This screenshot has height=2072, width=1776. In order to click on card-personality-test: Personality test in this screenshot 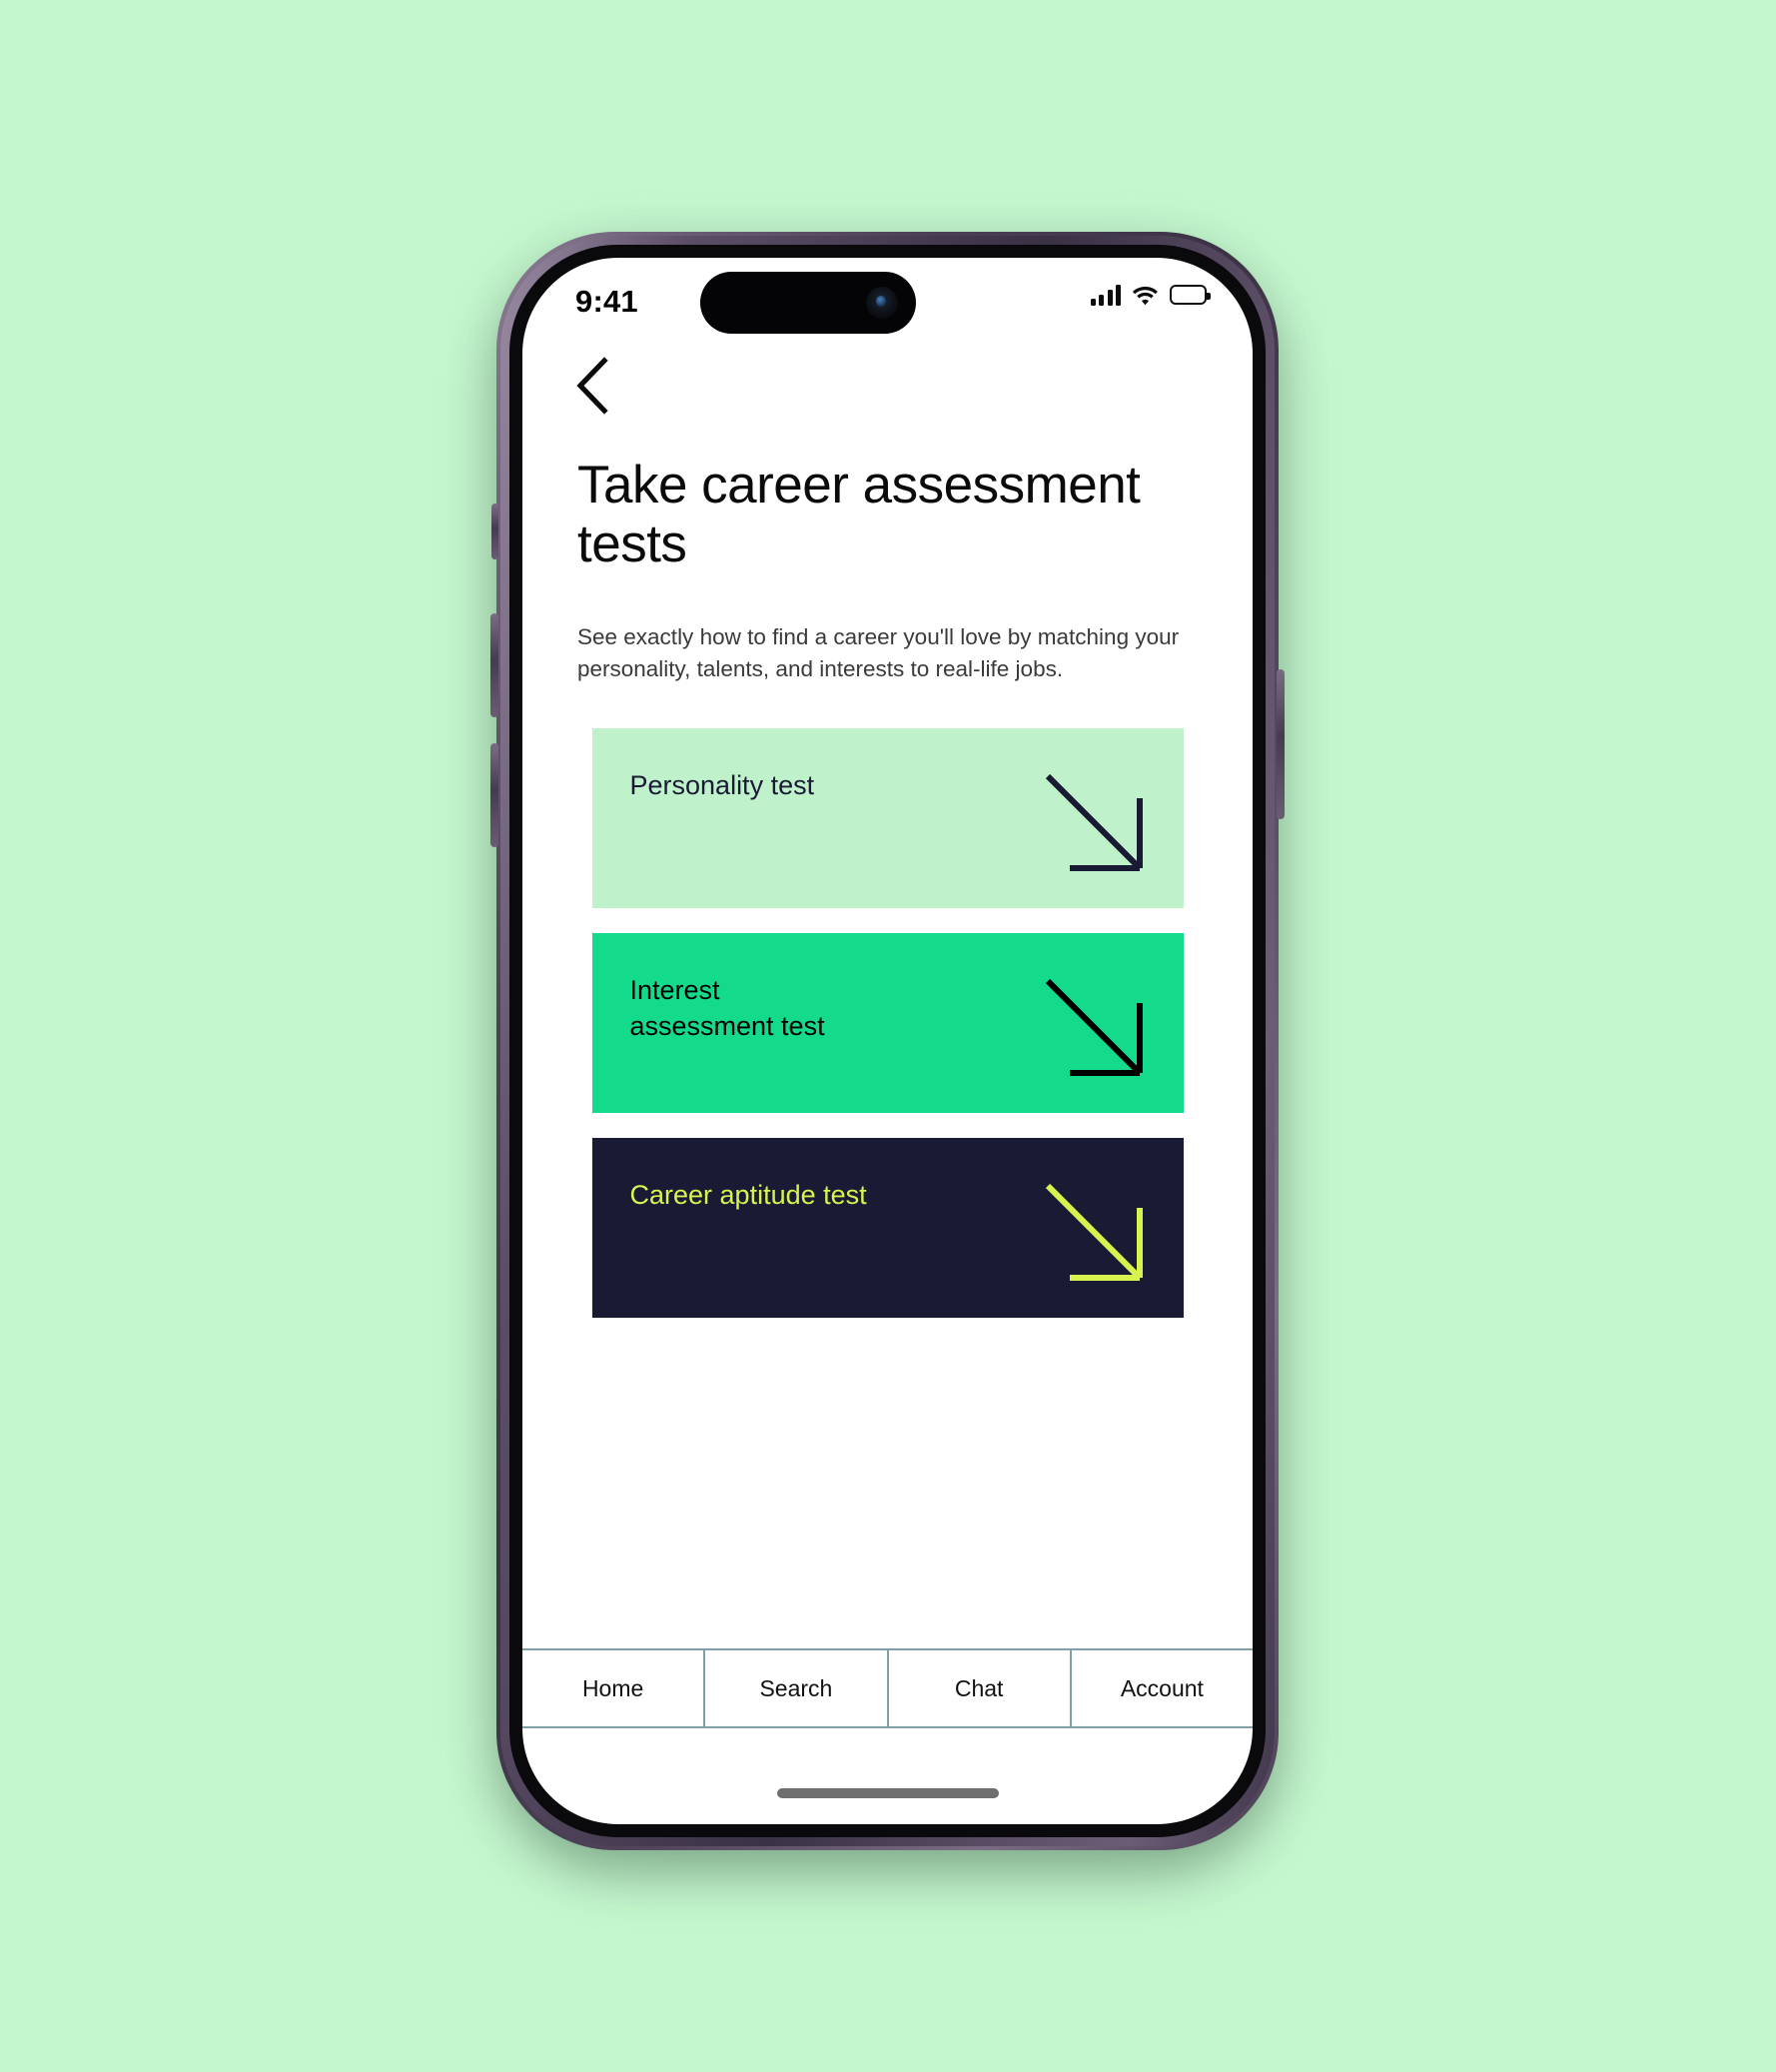, I will do `click(887, 818)`.